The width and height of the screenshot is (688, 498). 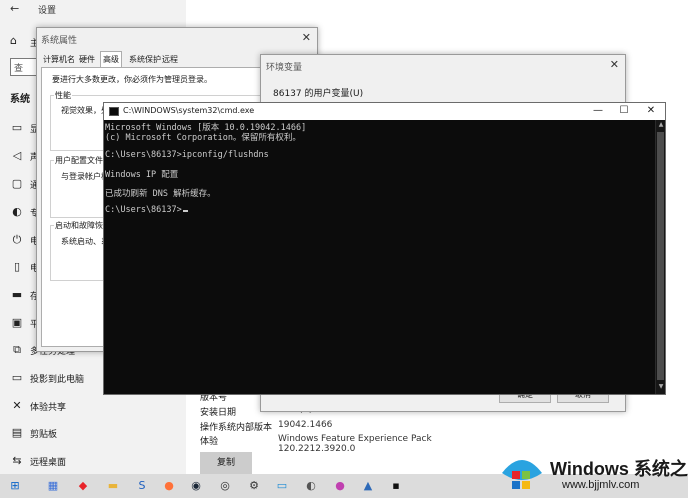 What do you see at coordinates (624, 111) in the screenshot?
I see `maximize-icon: ☐` at bounding box center [624, 111].